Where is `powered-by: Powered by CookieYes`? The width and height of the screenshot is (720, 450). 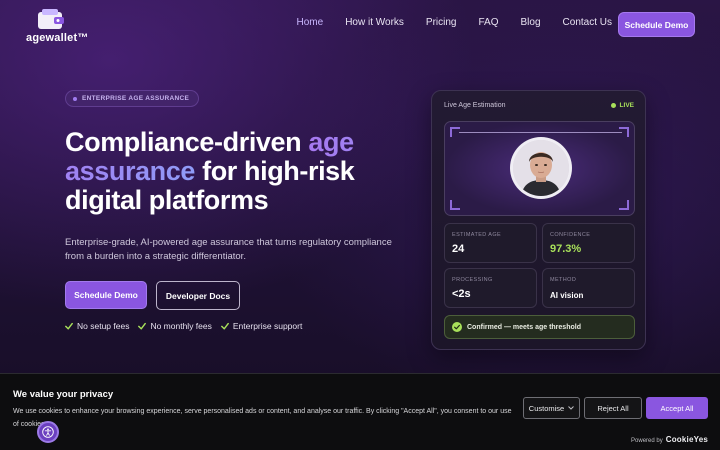
powered-by: Powered by CookieYes is located at coordinates (669, 439).